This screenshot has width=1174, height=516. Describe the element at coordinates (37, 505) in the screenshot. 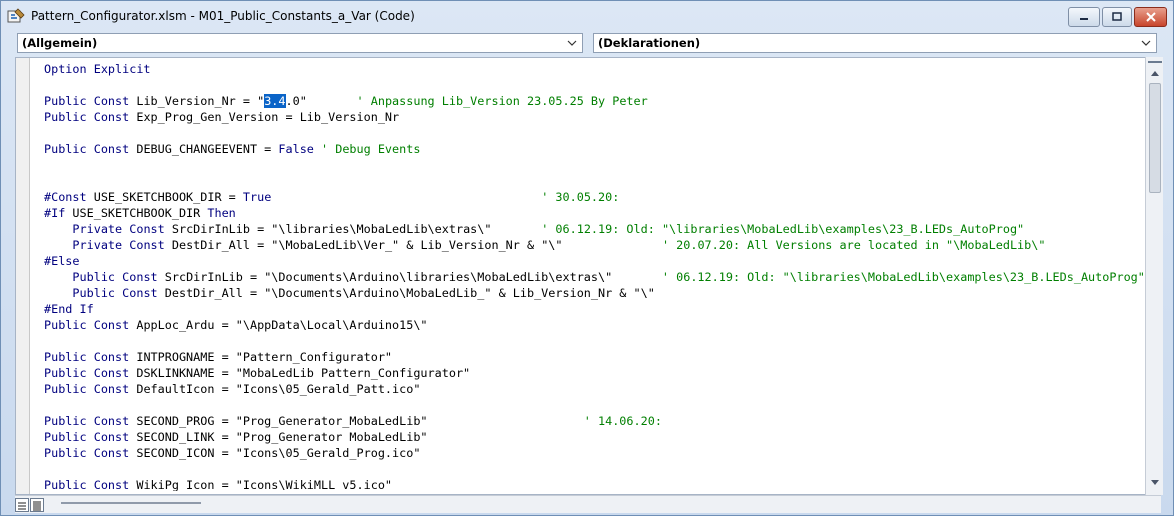

I see `full-module-view-button` at that location.